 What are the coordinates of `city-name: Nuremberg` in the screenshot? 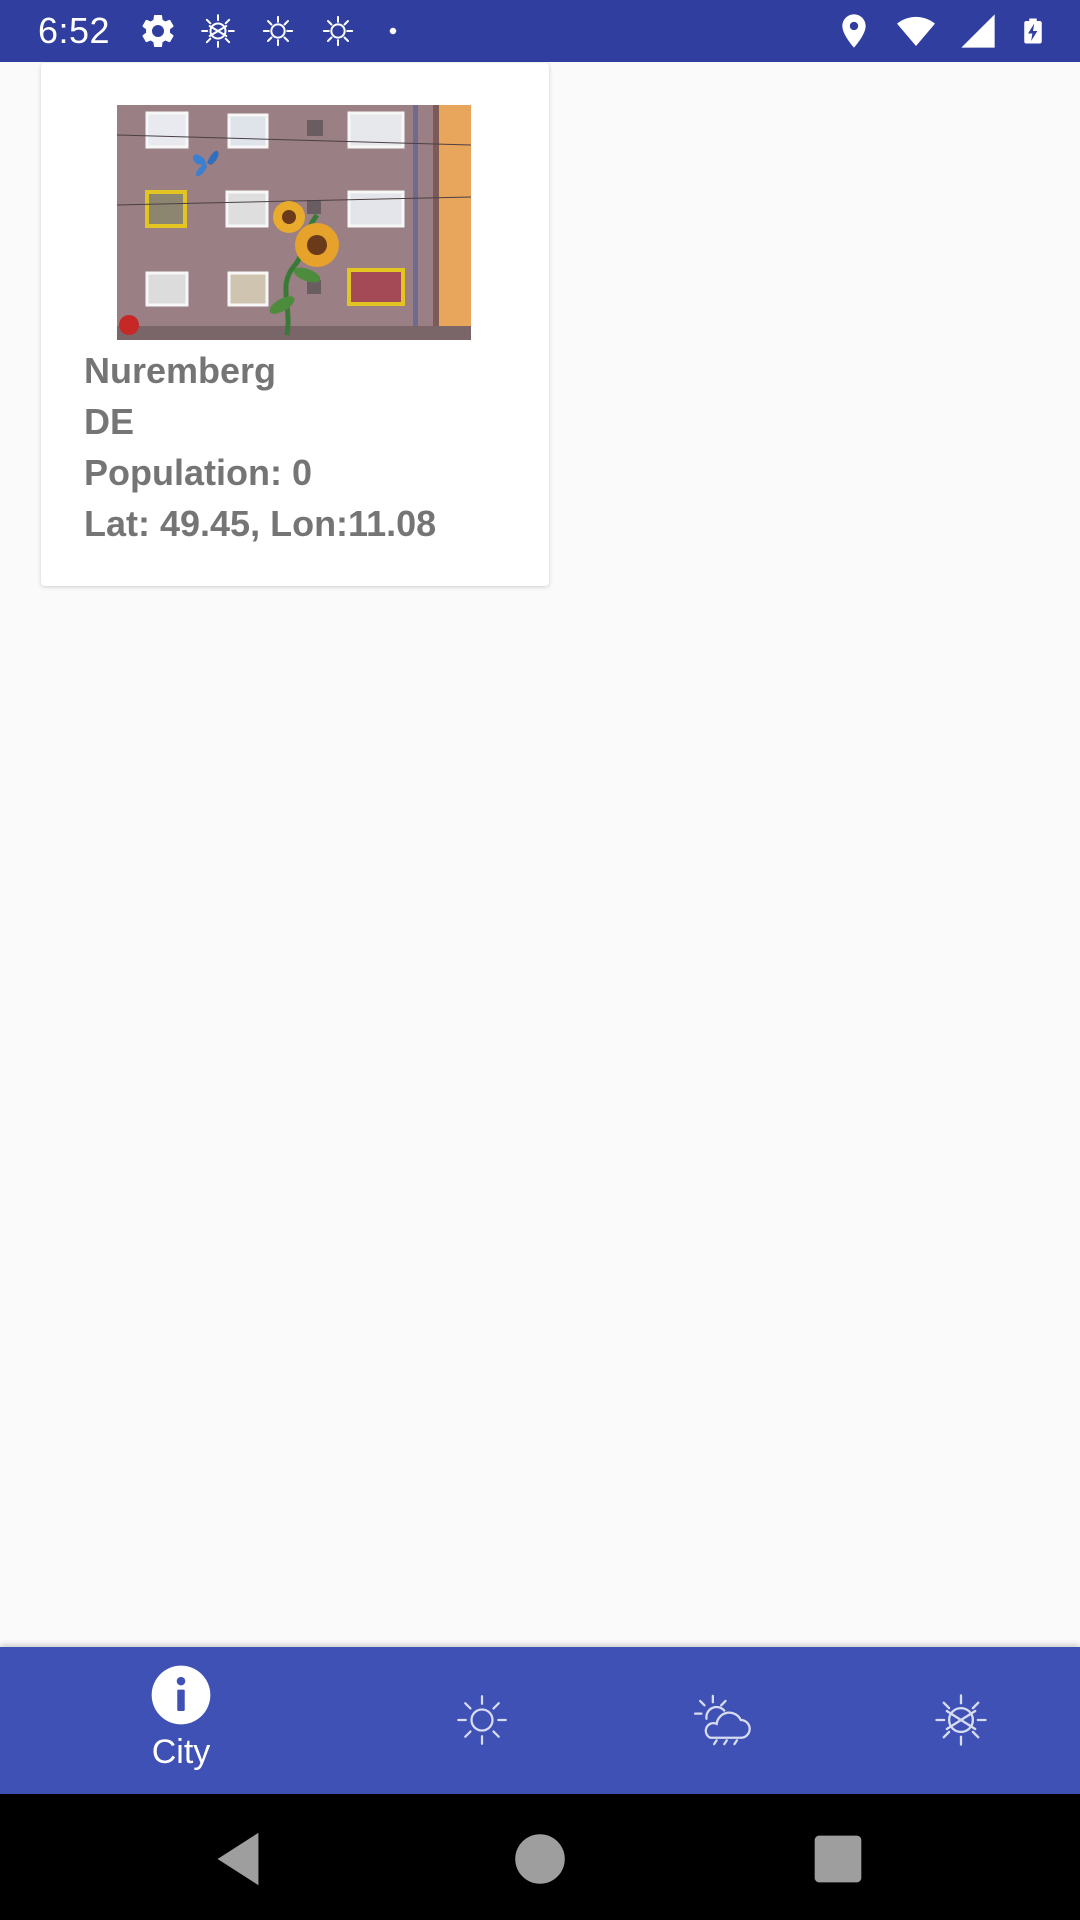 It's located at (180, 370).